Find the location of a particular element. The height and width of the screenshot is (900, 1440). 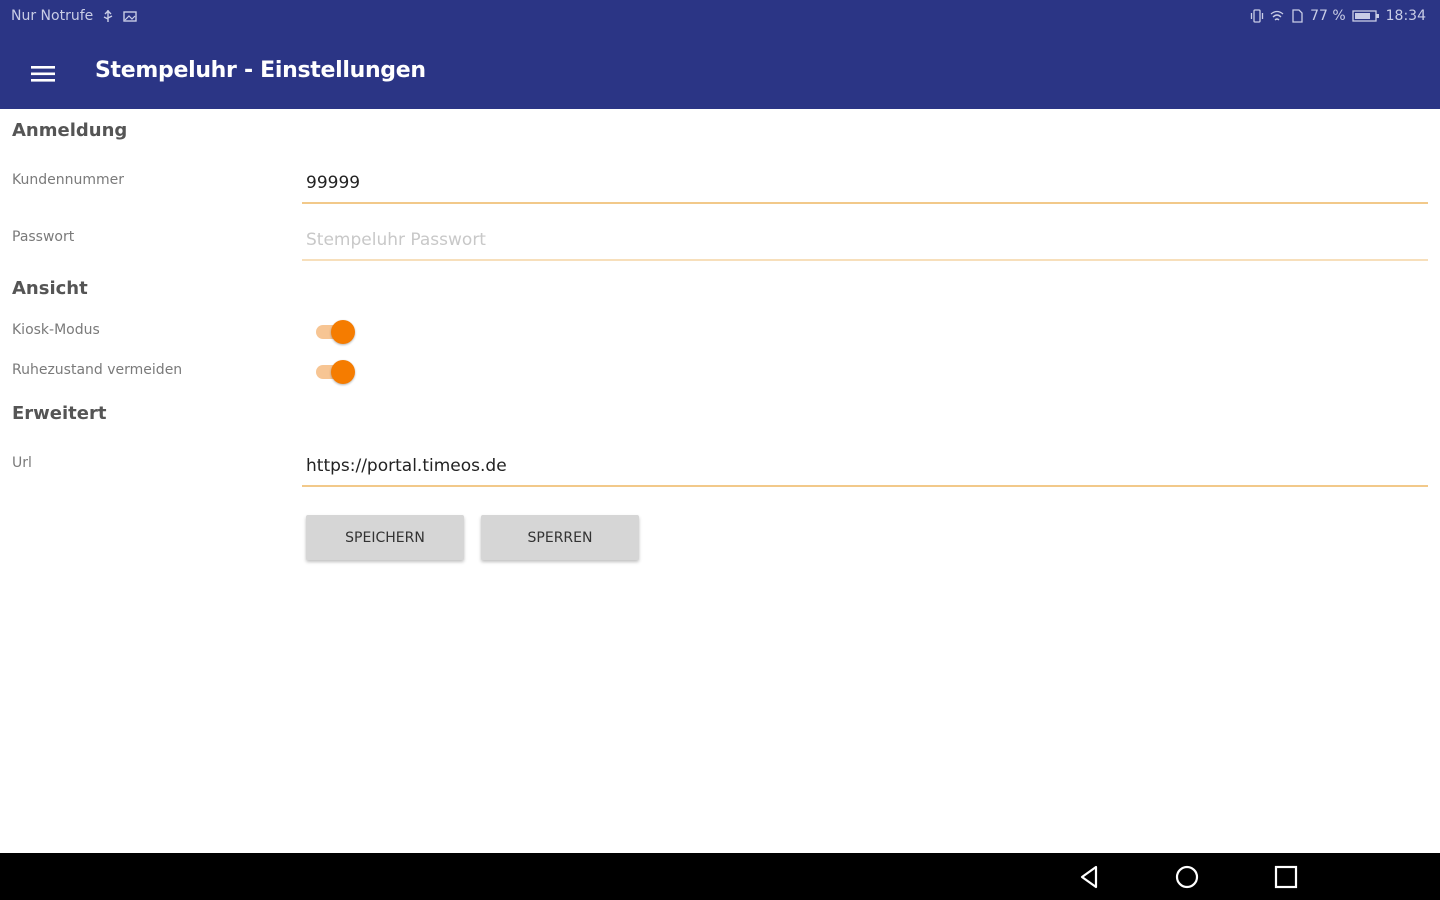

navigation-bar is located at coordinates (720, 876).